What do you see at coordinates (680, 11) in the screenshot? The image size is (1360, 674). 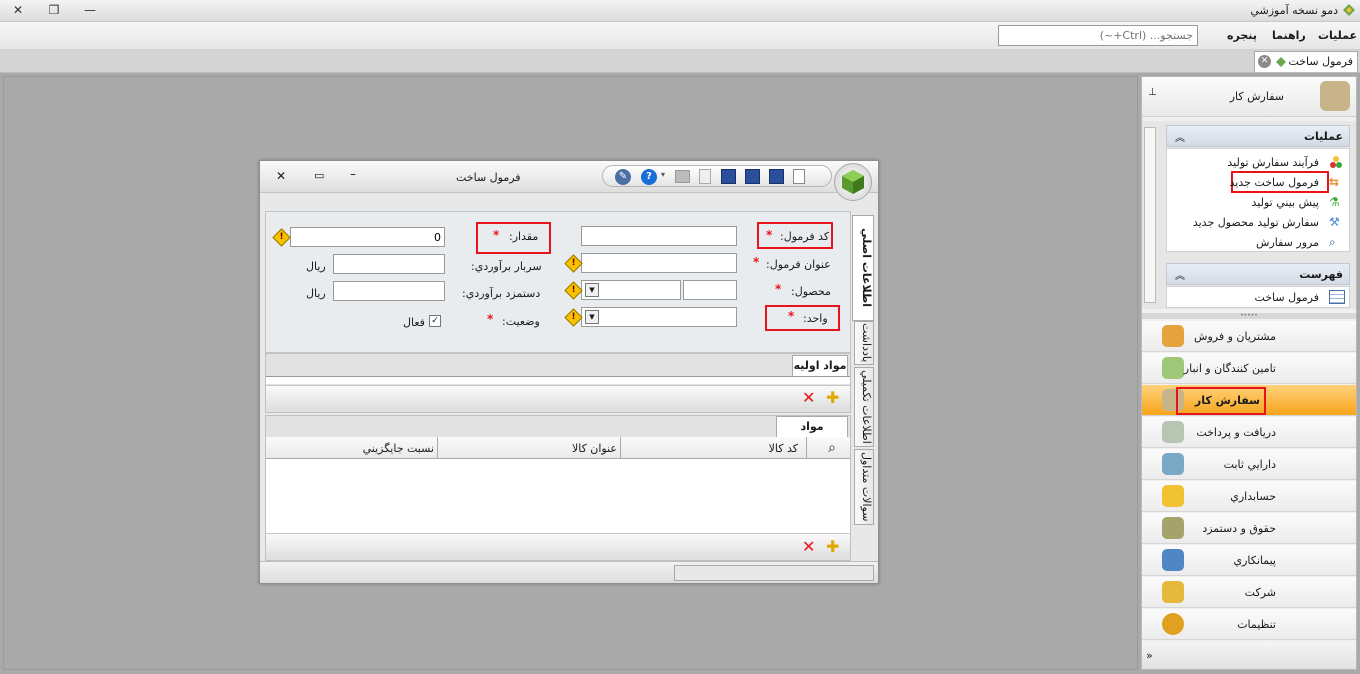 I see `window-title-bar: ✕ ❐ — دمو نسخه آموزشي` at bounding box center [680, 11].